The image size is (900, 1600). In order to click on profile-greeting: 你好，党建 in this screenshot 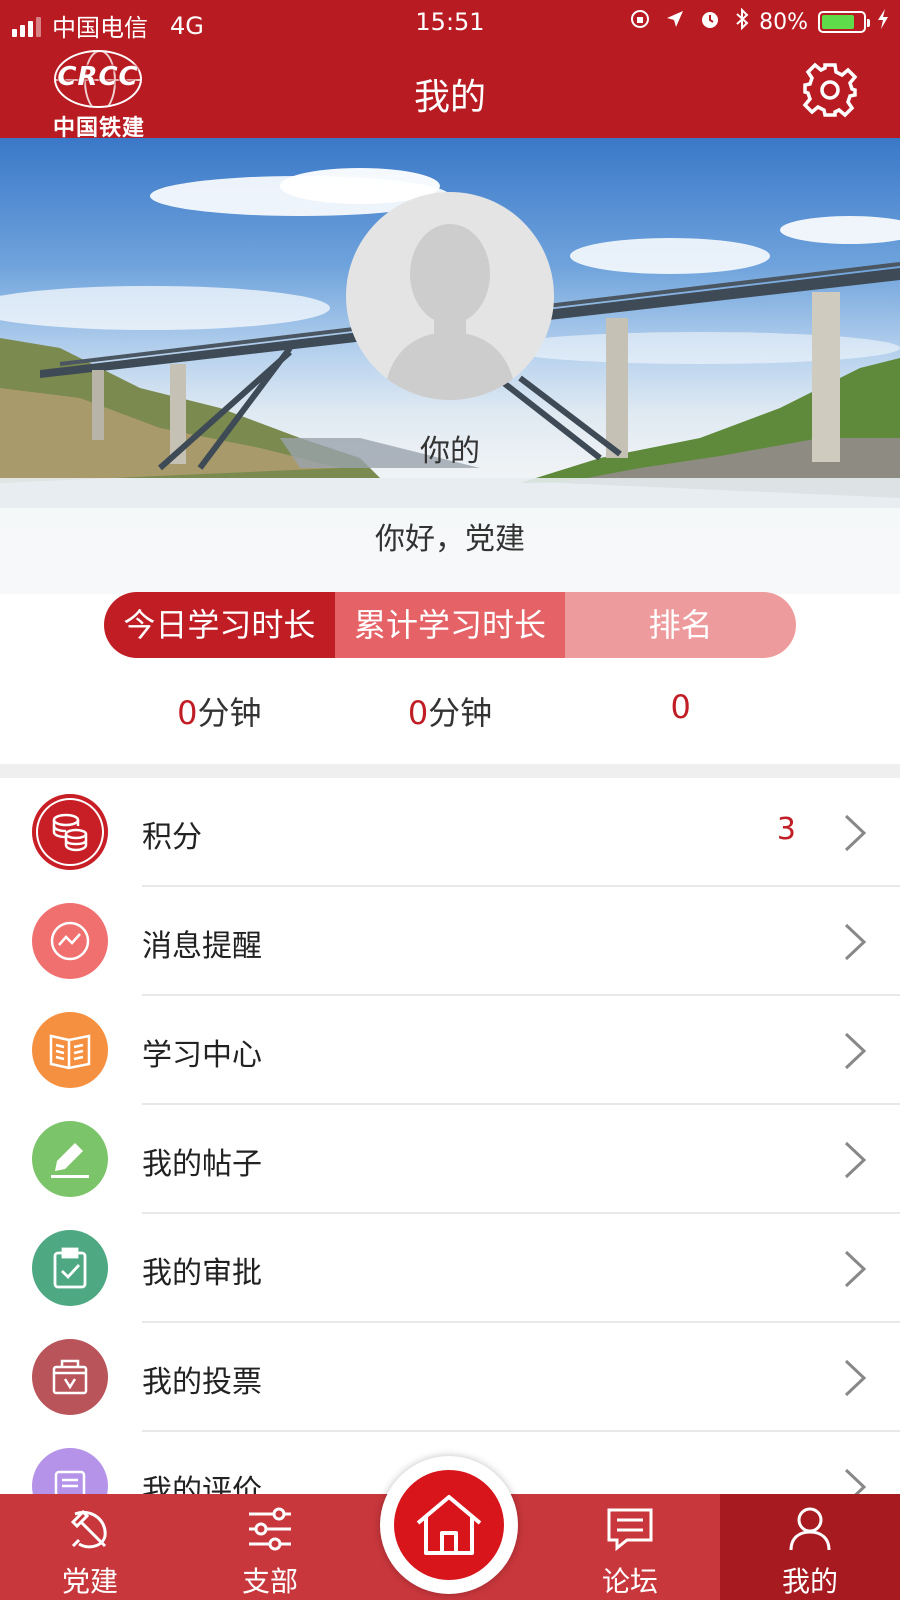, I will do `click(450, 539)`.